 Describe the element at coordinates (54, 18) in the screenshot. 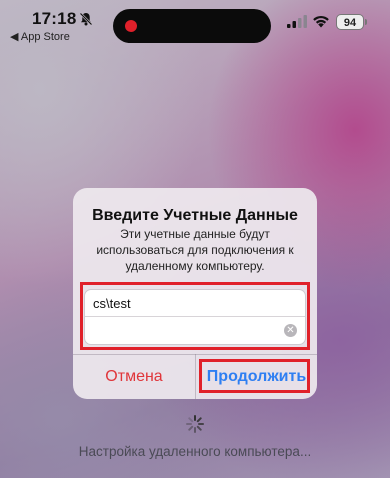

I see `status-time: 17:18` at that location.